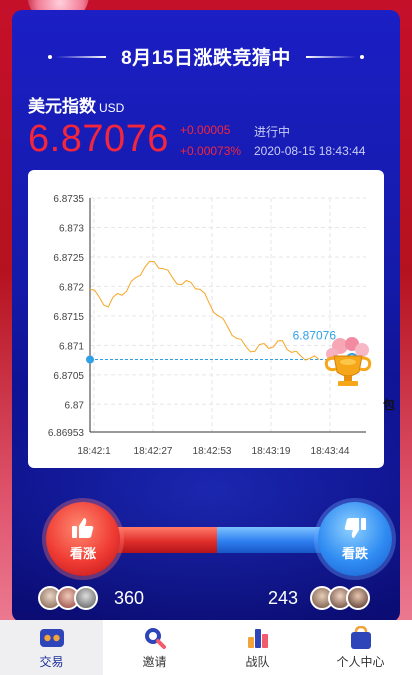  Describe the element at coordinates (211, 151) in the screenshot. I see `price-change-percent: +0.00073%` at that location.